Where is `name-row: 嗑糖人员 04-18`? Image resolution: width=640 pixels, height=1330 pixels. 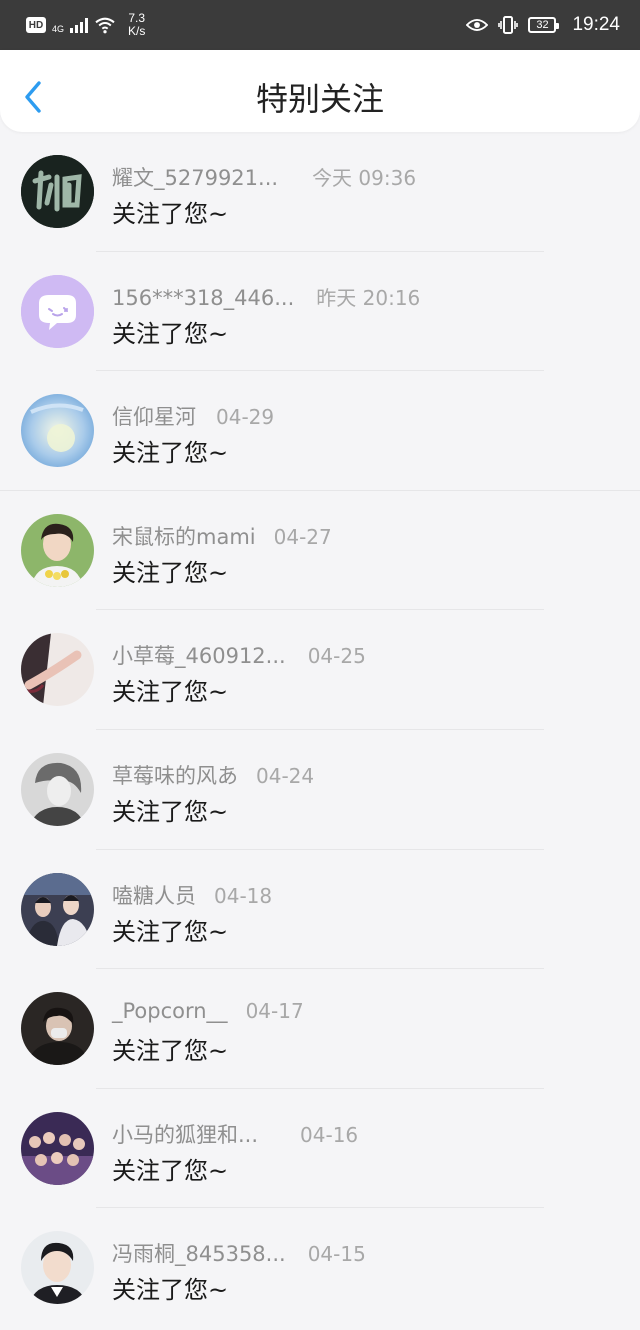
name-row: 嗑糖人员 04-18 is located at coordinates (192, 895).